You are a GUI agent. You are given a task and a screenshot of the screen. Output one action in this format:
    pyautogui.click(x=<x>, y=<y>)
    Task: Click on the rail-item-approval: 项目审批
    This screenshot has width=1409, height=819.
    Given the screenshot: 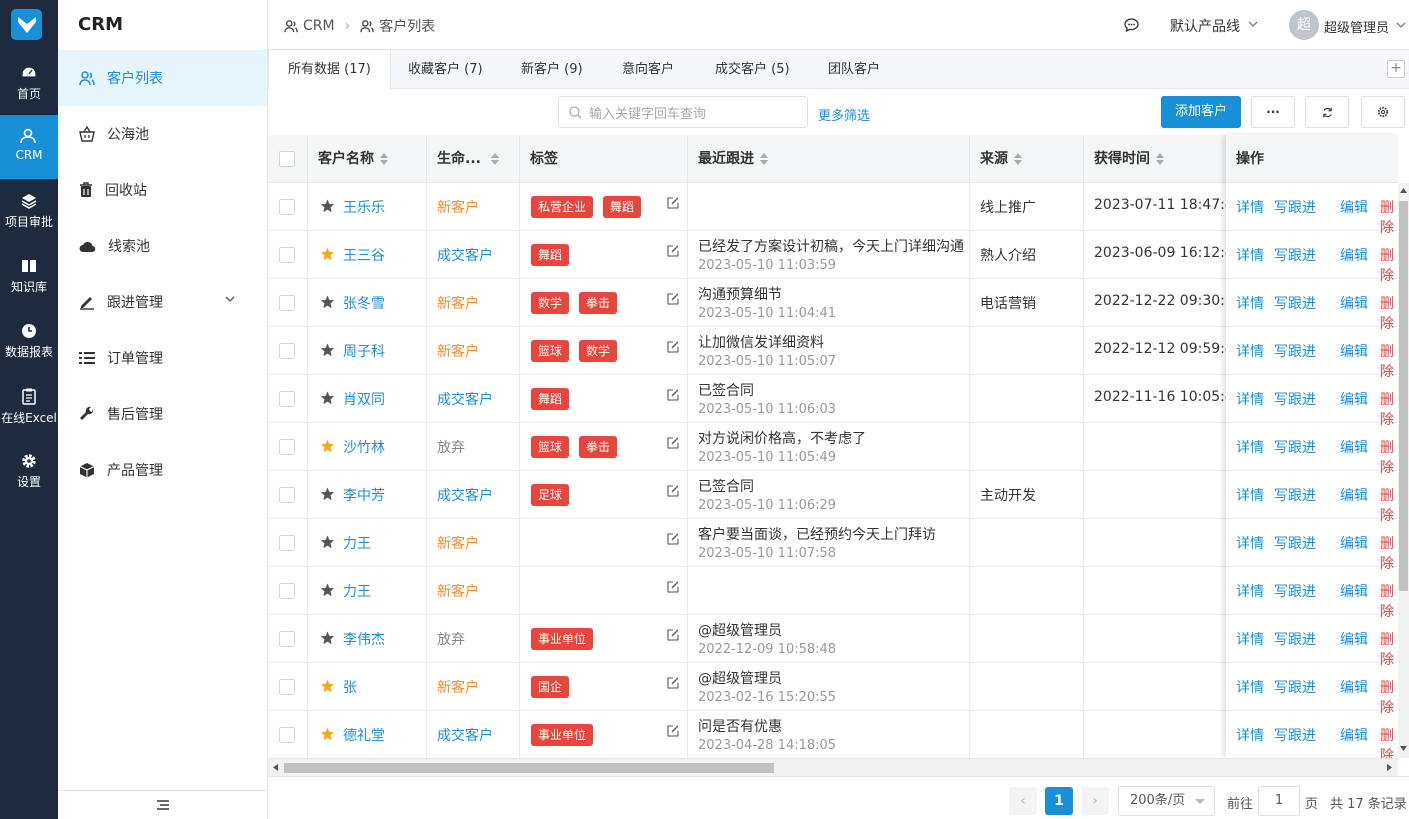 What is the action you would take?
    pyautogui.click(x=29, y=218)
    